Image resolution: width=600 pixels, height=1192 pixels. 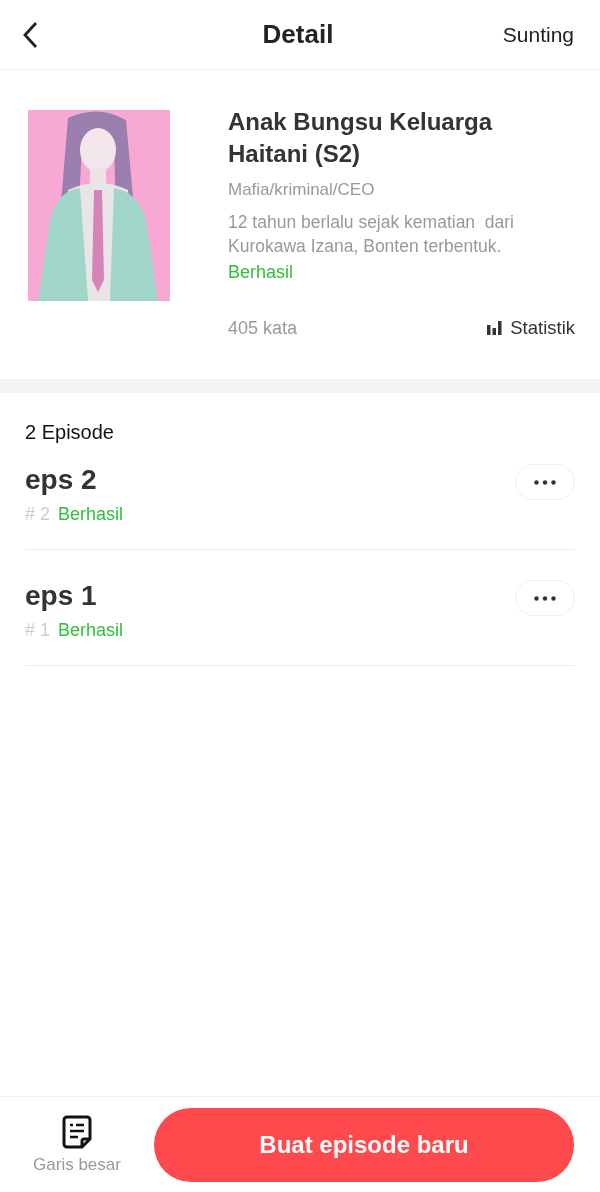 What do you see at coordinates (70, 432) in the screenshot?
I see `episode-count: 2 Episode` at bounding box center [70, 432].